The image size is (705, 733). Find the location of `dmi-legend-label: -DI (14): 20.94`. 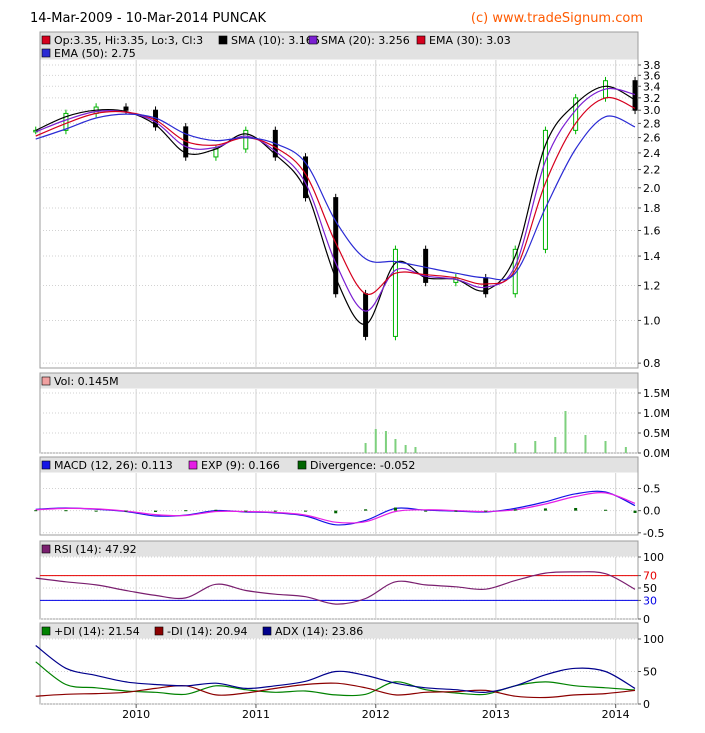

dmi-legend-label: -DI (14): 20.94 is located at coordinates (207, 631).